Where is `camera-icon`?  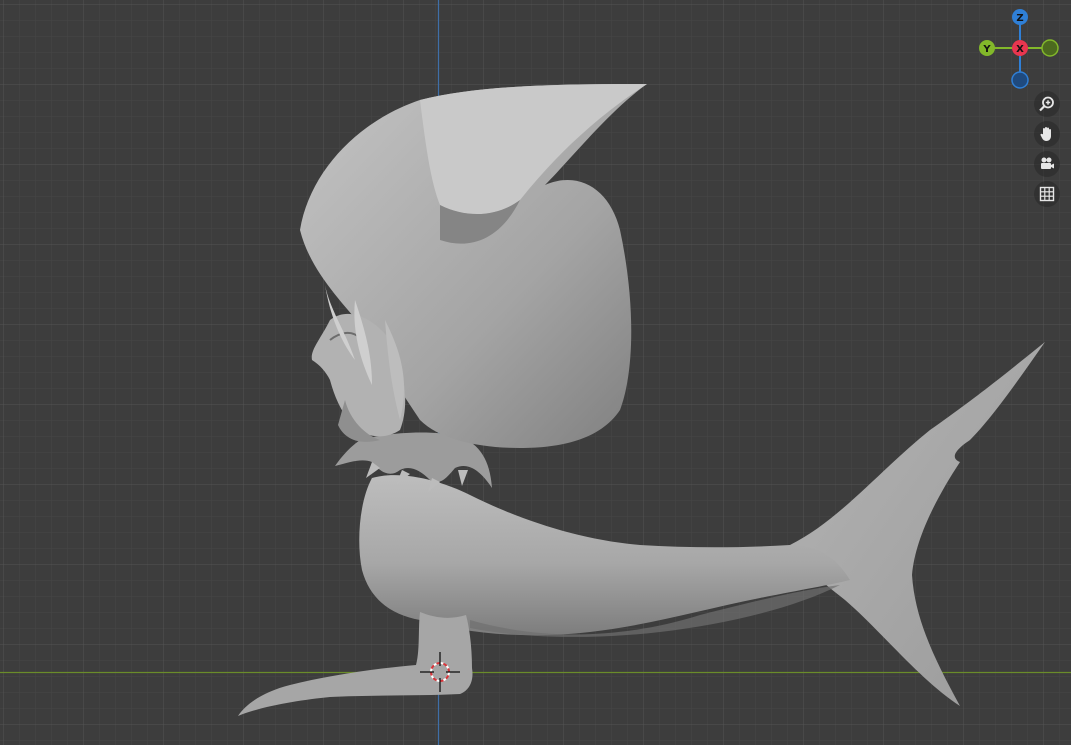 camera-icon is located at coordinates (1047, 163).